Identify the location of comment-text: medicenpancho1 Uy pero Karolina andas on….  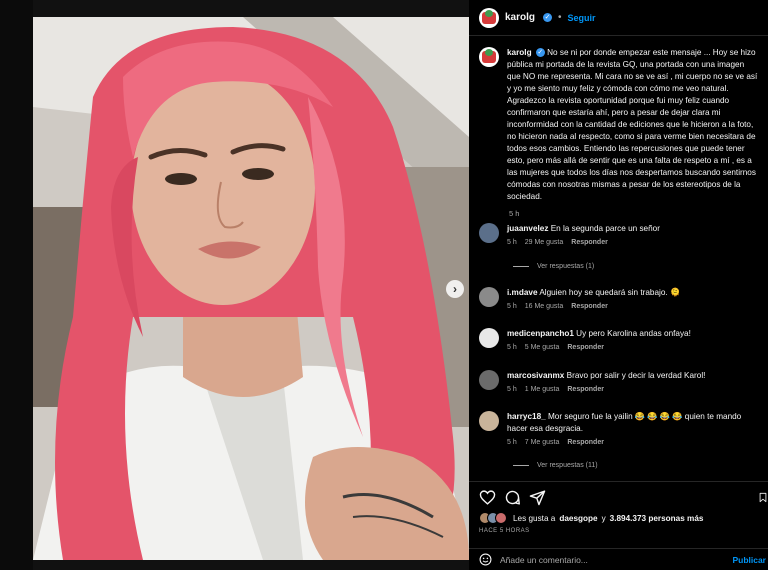
(599, 334).